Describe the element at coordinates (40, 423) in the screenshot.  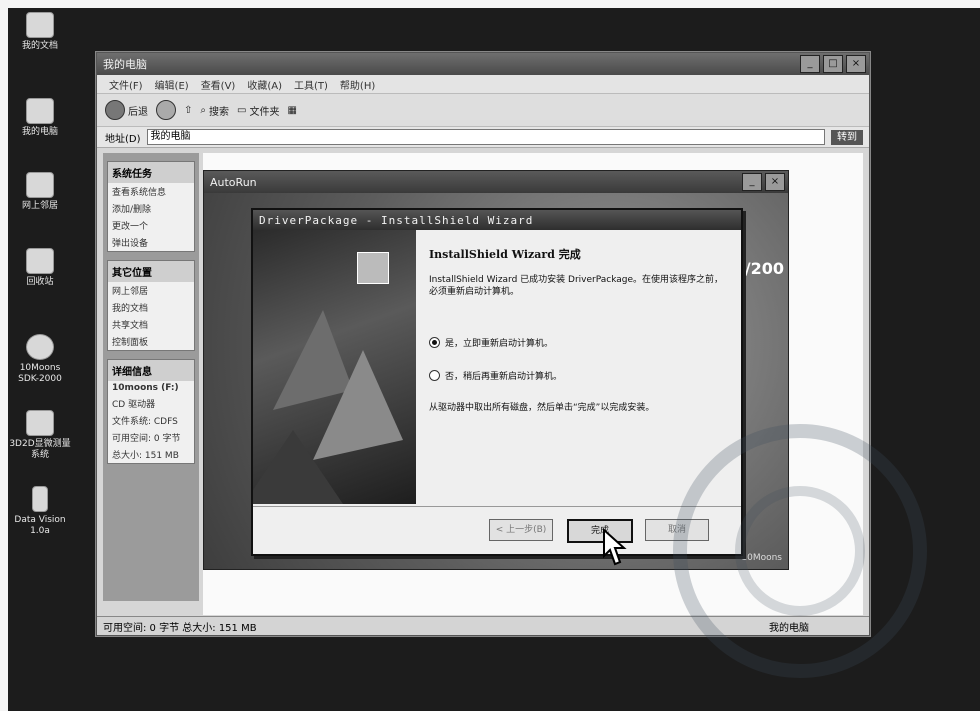
I see `measure-app-icon` at that location.